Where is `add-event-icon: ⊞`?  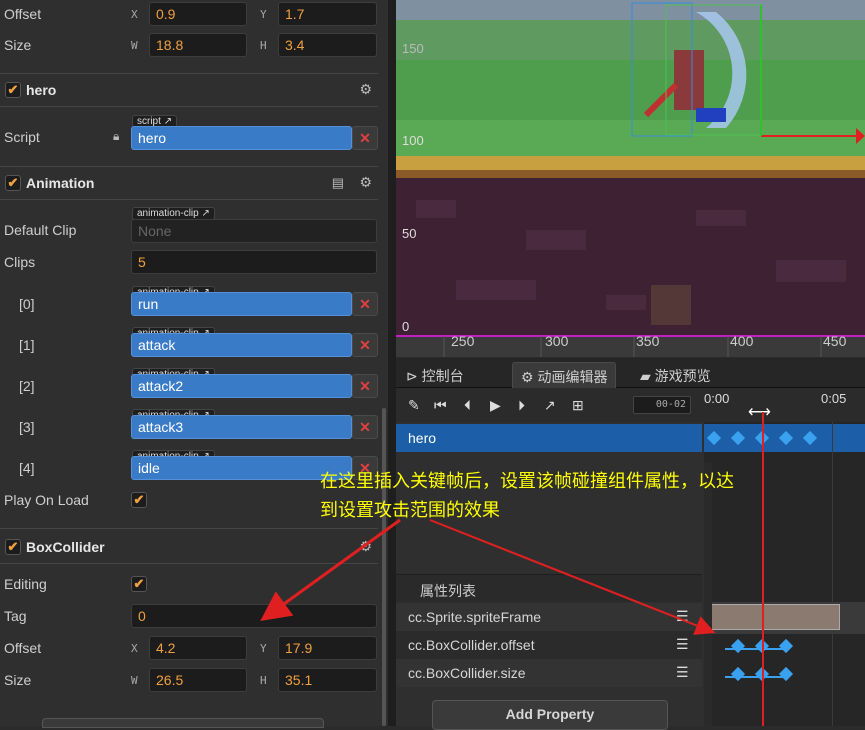
add-event-icon: ⊞ is located at coordinates (578, 405).